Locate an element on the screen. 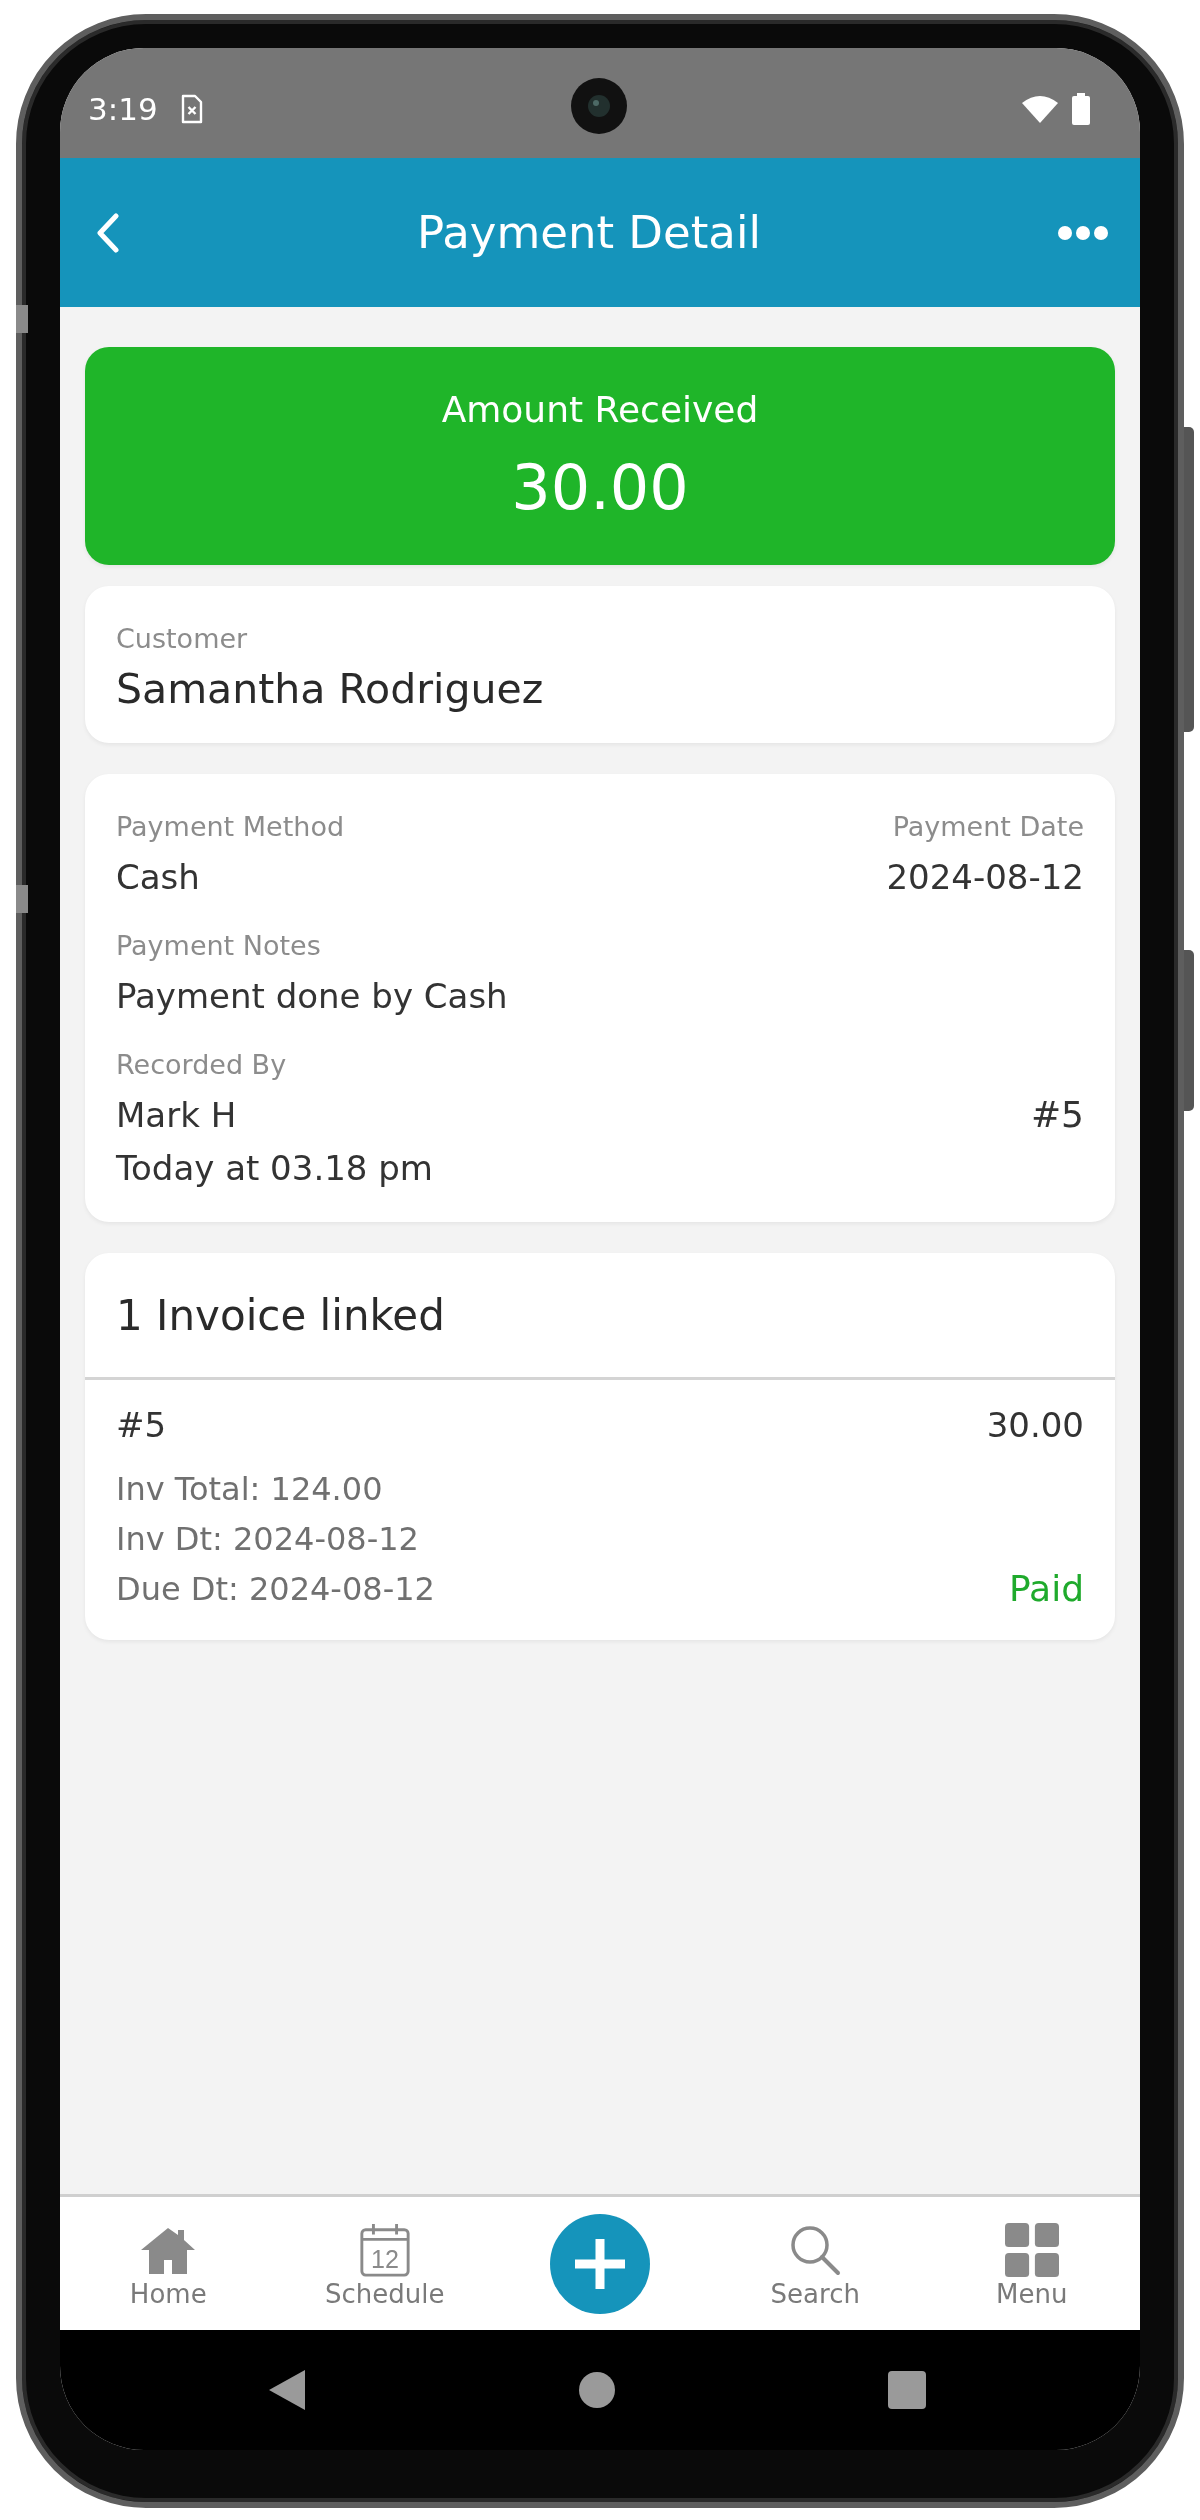 The width and height of the screenshot is (1200, 2520). more-icon is located at coordinates (1083, 232).